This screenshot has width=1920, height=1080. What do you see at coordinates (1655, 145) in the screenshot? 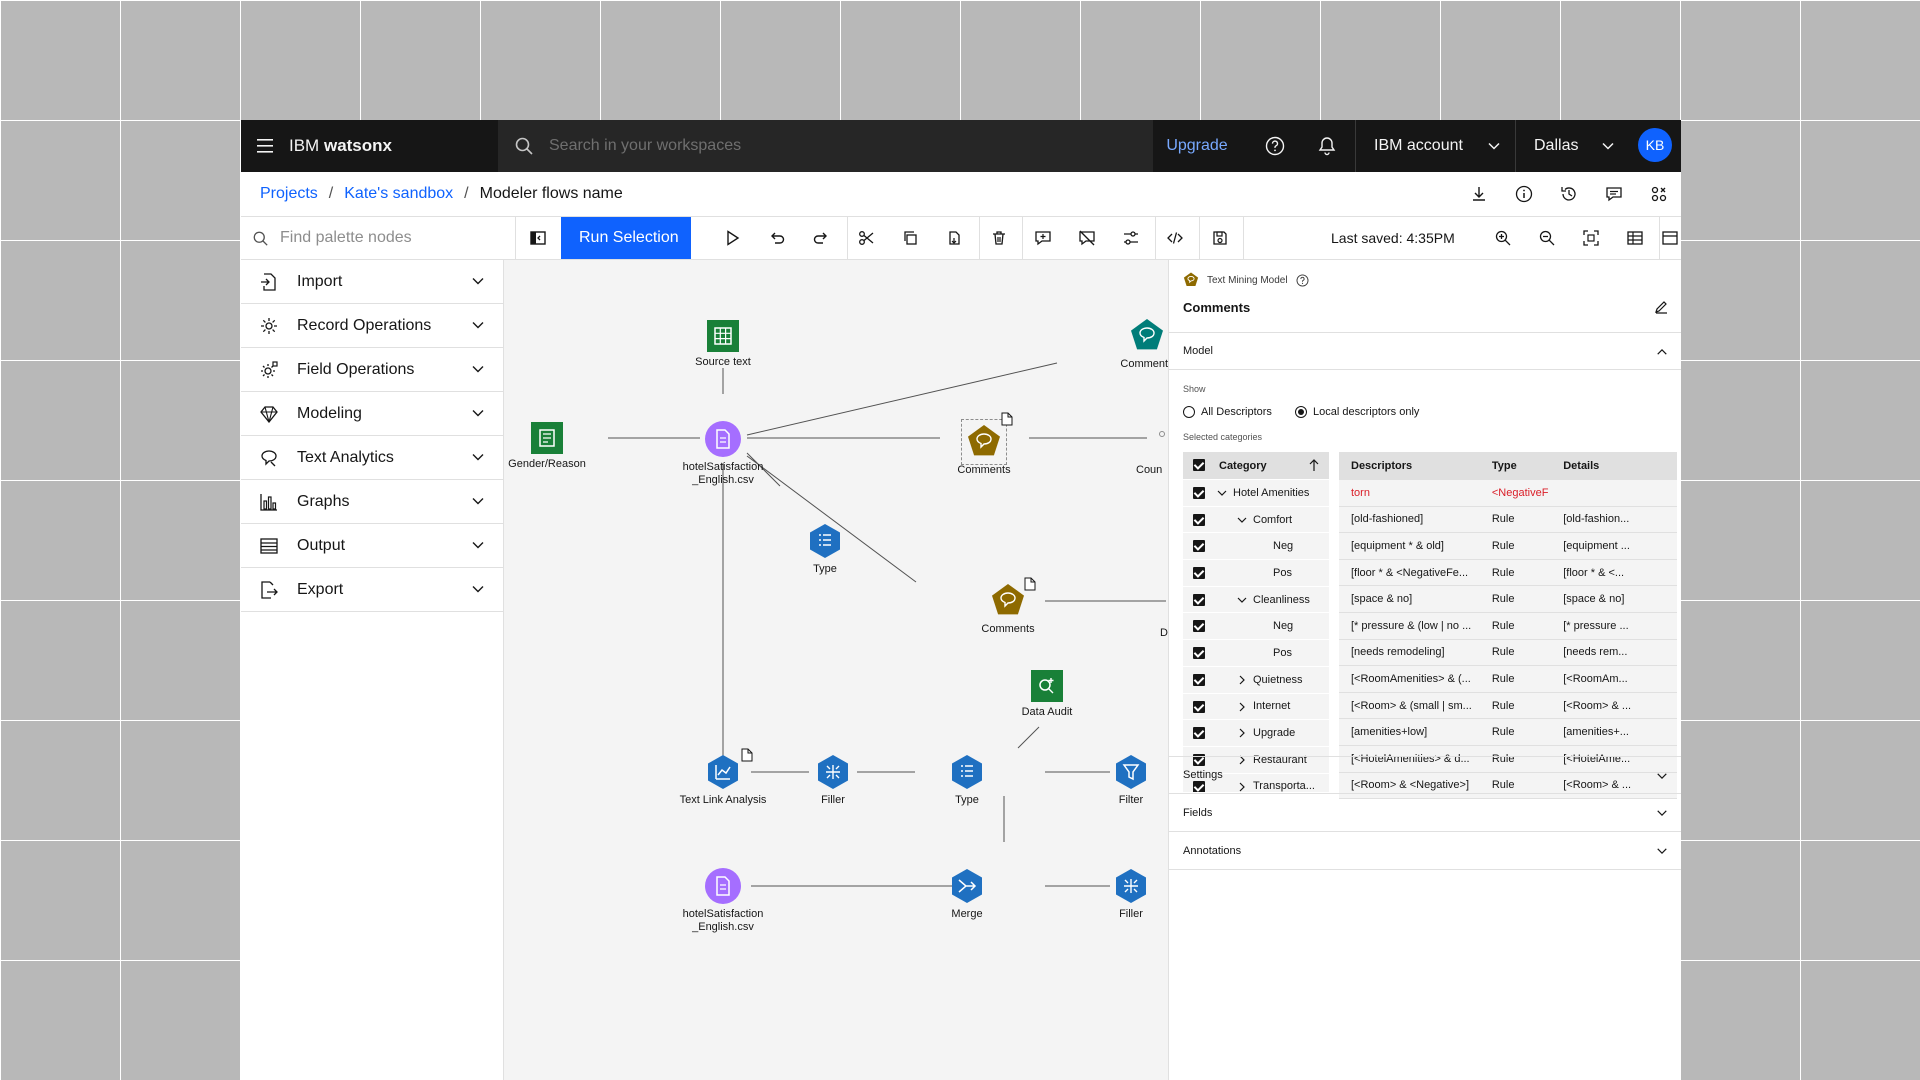
I see `user-avatar: KB` at bounding box center [1655, 145].